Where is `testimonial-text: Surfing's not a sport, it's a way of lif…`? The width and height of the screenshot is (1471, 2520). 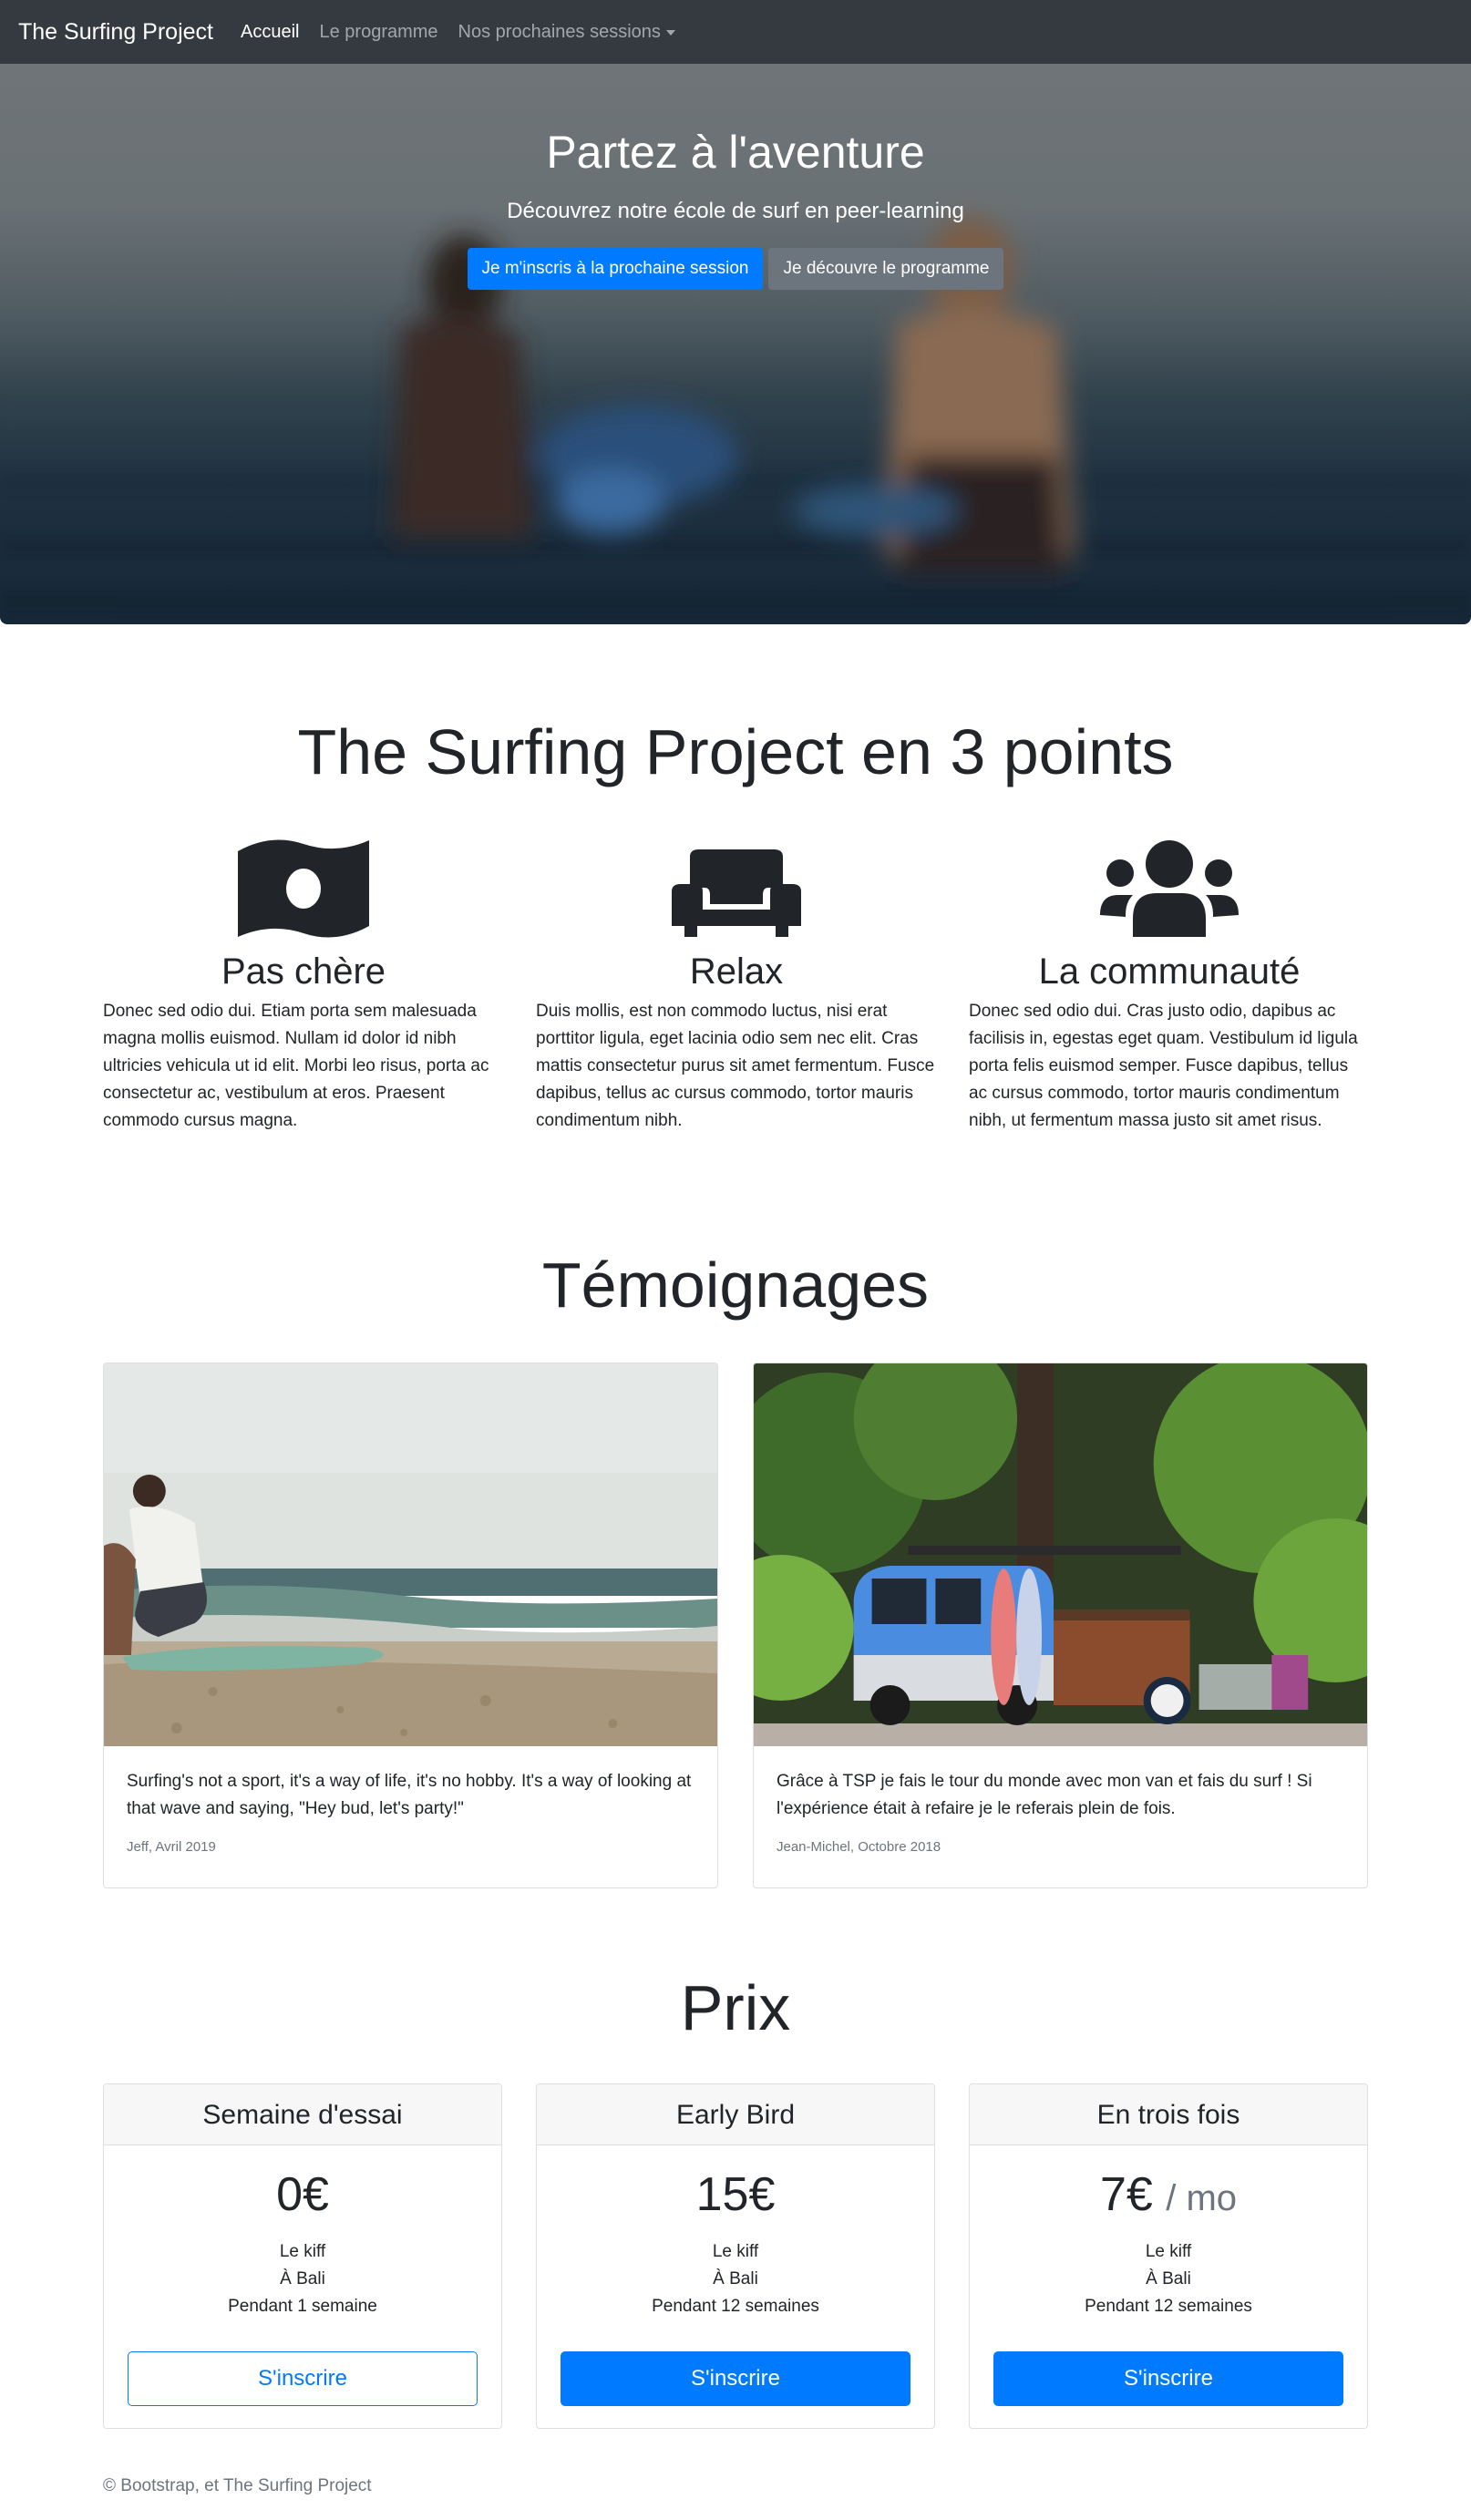
testimonial-text: Surfing's not a sport, it's a way of lif… is located at coordinates (409, 1795).